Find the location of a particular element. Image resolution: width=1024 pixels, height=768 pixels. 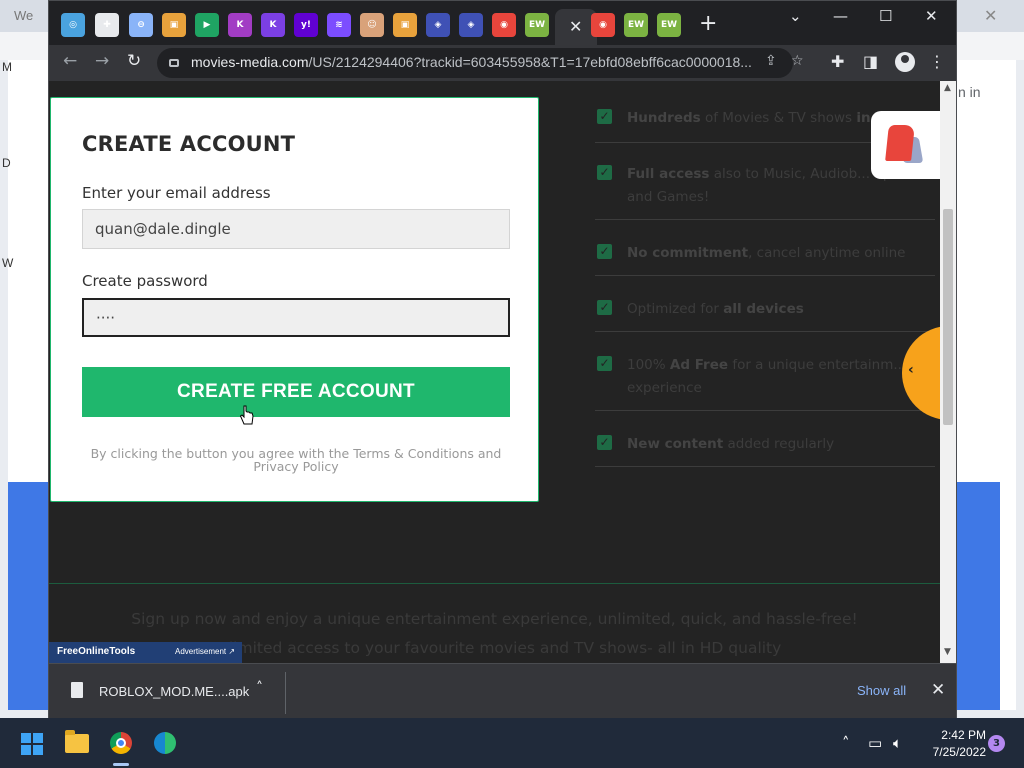

create-account-button: CREATE FREE ACCOUNT is located at coordinates (296, 392).